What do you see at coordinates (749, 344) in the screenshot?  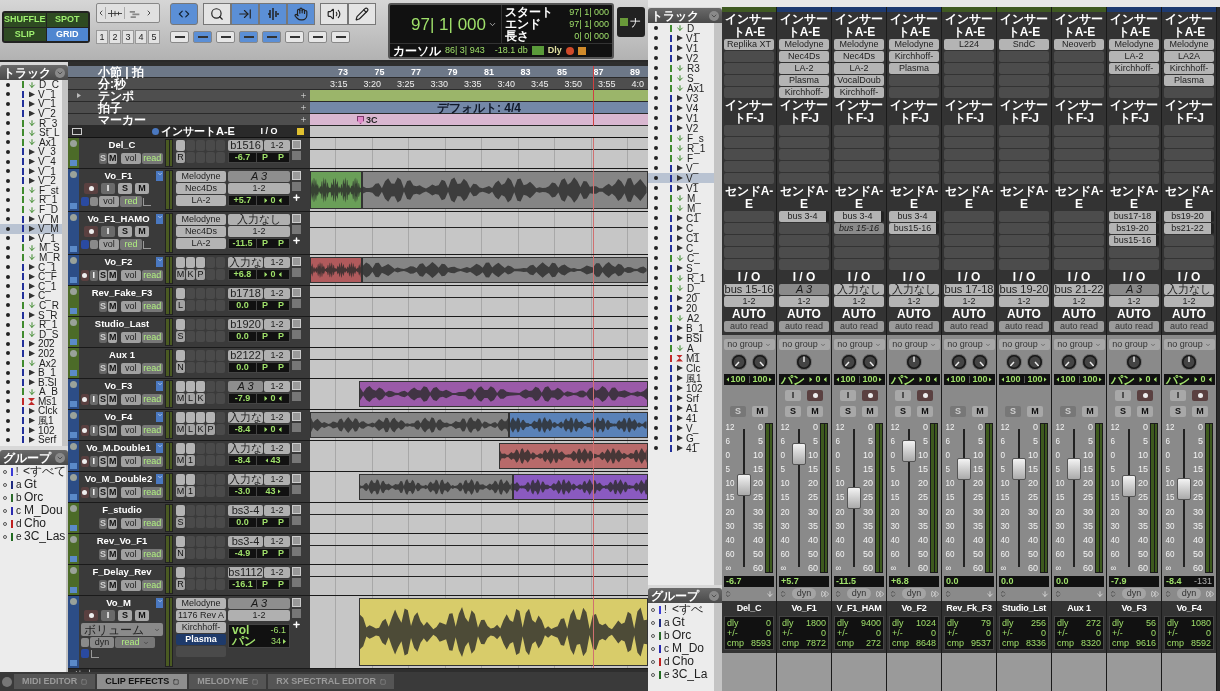 I see `group-dropdown: no group` at bounding box center [749, 344].